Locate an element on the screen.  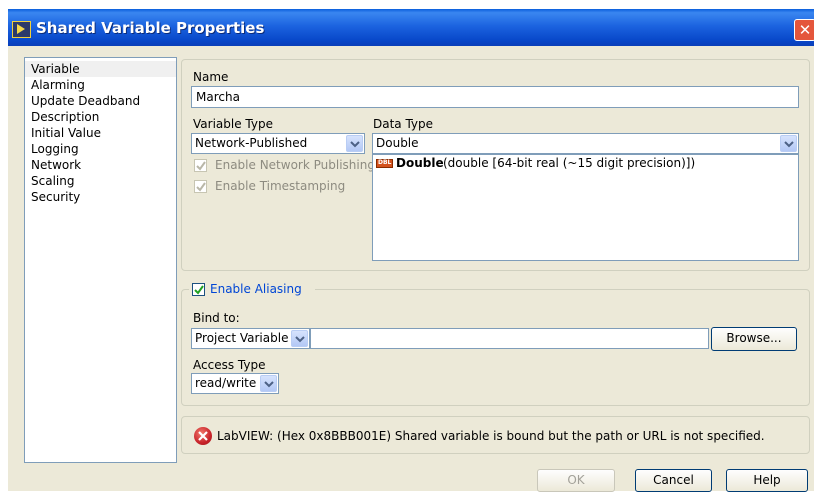
data-type-value: Double is located at coordinates (397, 143).